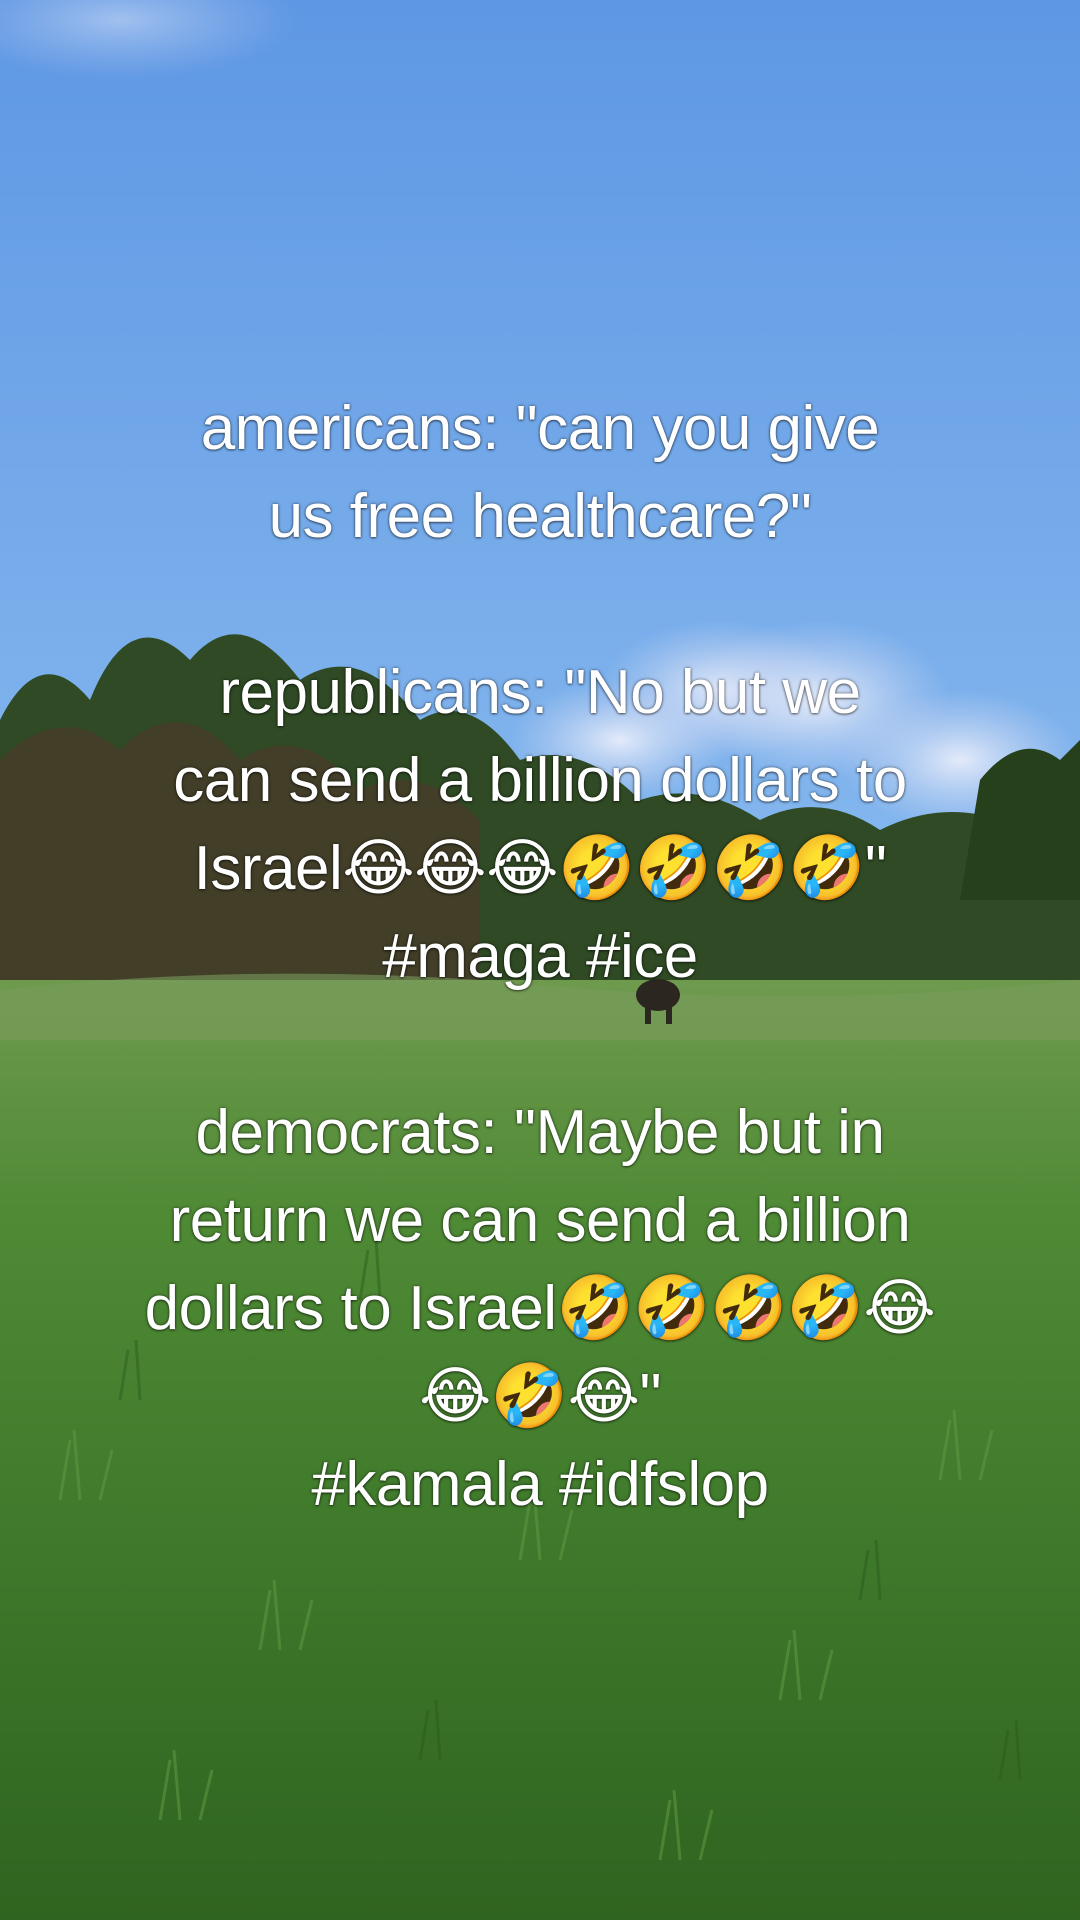 The height and width of the screenshot is (1920, 1080). I want to click on caption-line: republicans: "No but we, so click(540, 692).